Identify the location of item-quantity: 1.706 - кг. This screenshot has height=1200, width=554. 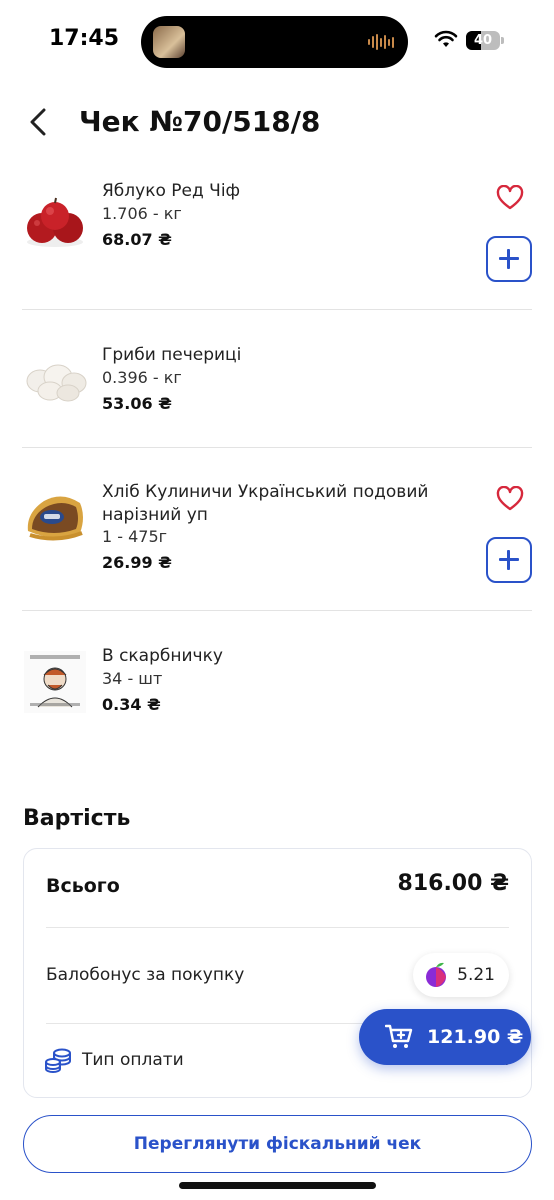
(142, 213).